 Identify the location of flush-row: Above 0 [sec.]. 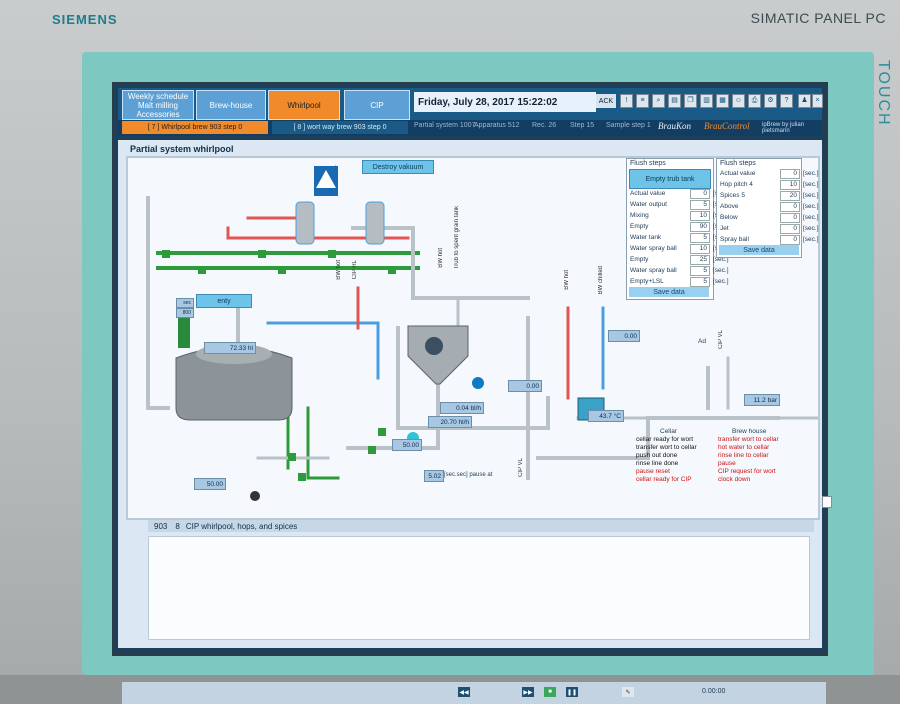
(773, 207).